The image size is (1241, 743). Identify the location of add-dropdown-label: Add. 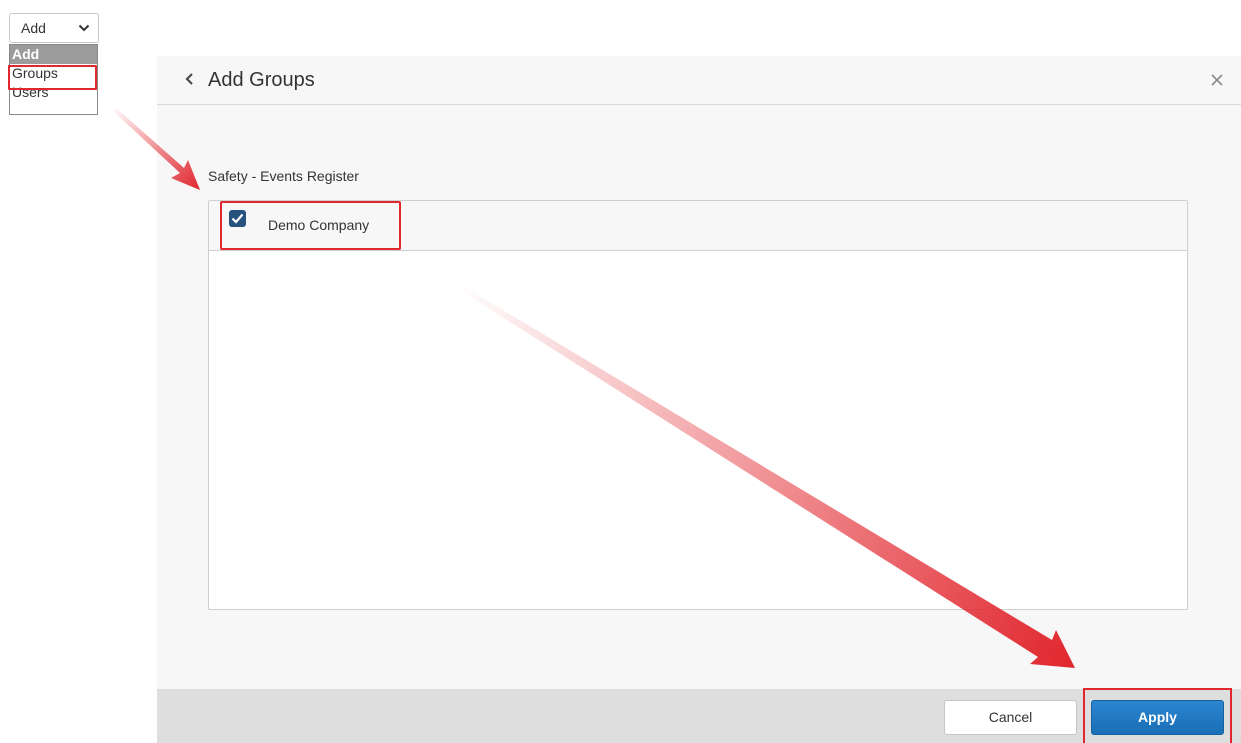
(33, 28).